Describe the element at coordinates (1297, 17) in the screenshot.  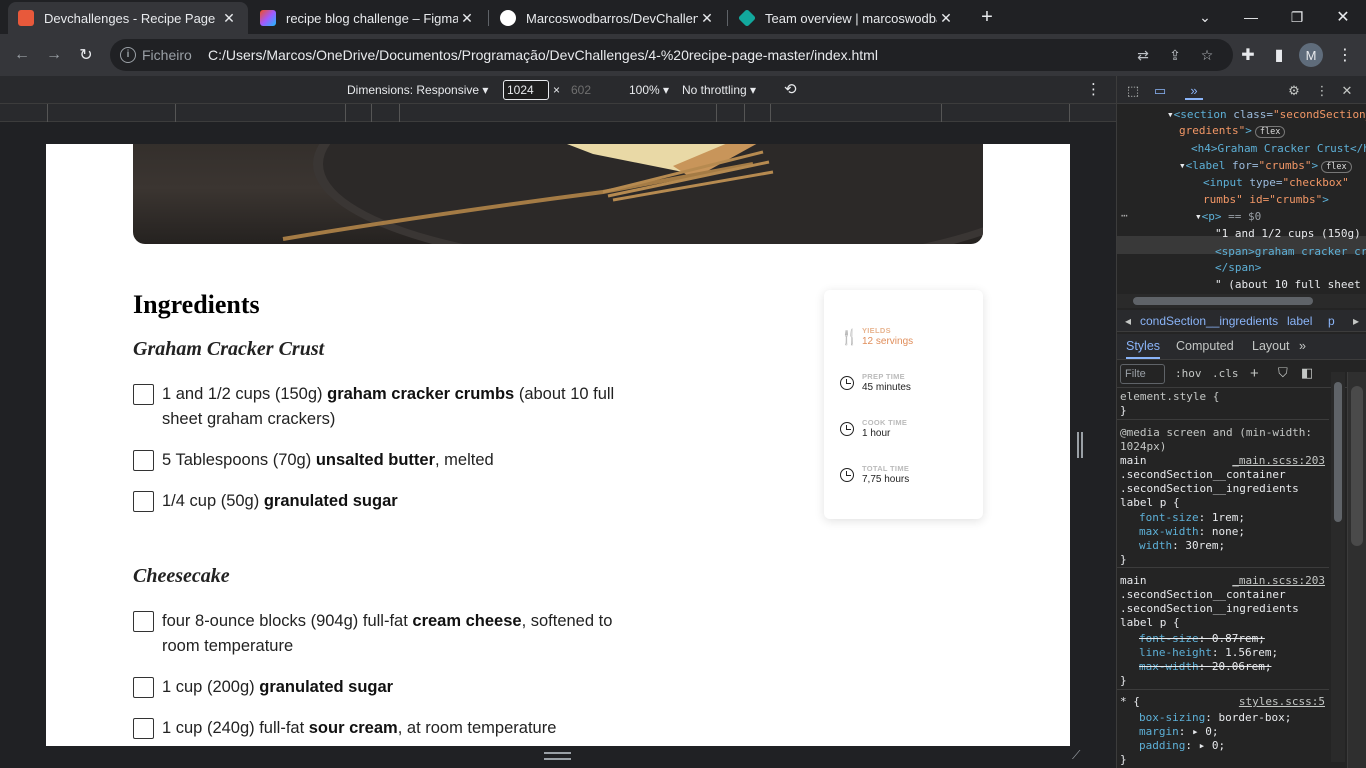
I see `restore-button: ❐` at that location.